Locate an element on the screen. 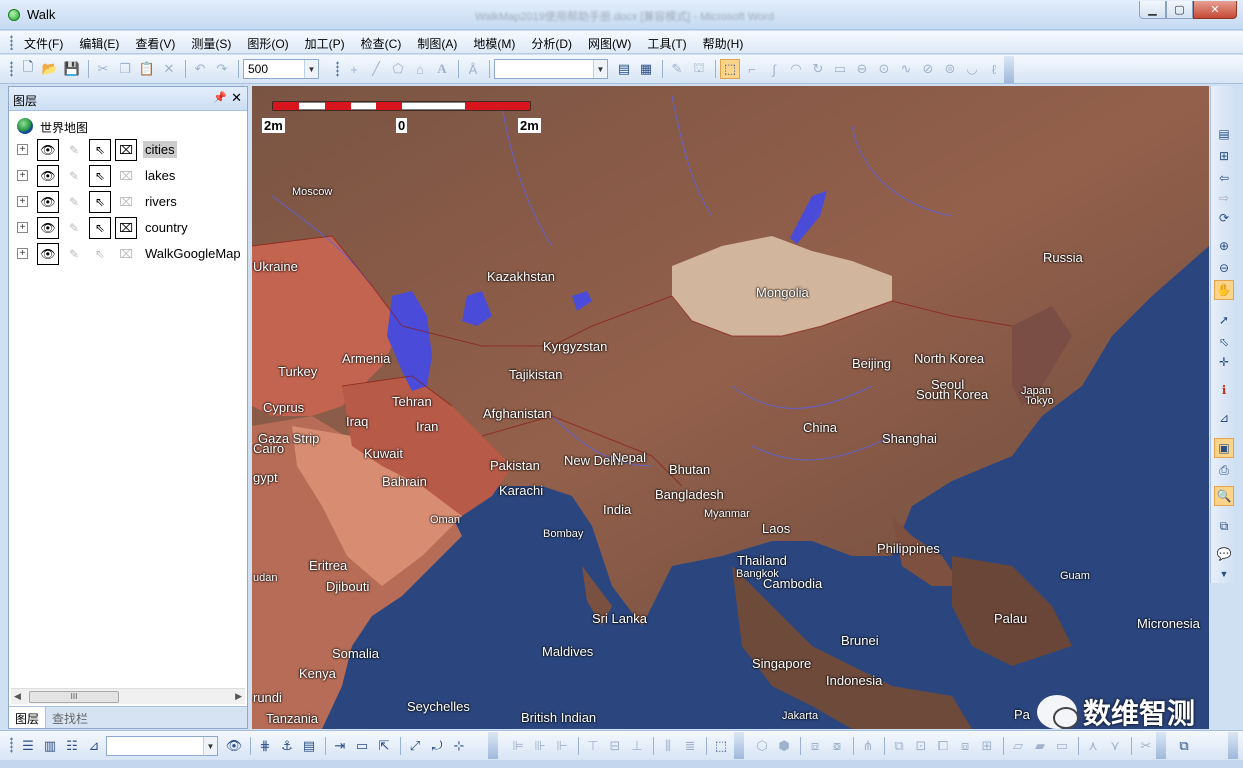 This screenshot has height=768, width=1243. open-icon: 📂 is located at coordinates (50, 69).